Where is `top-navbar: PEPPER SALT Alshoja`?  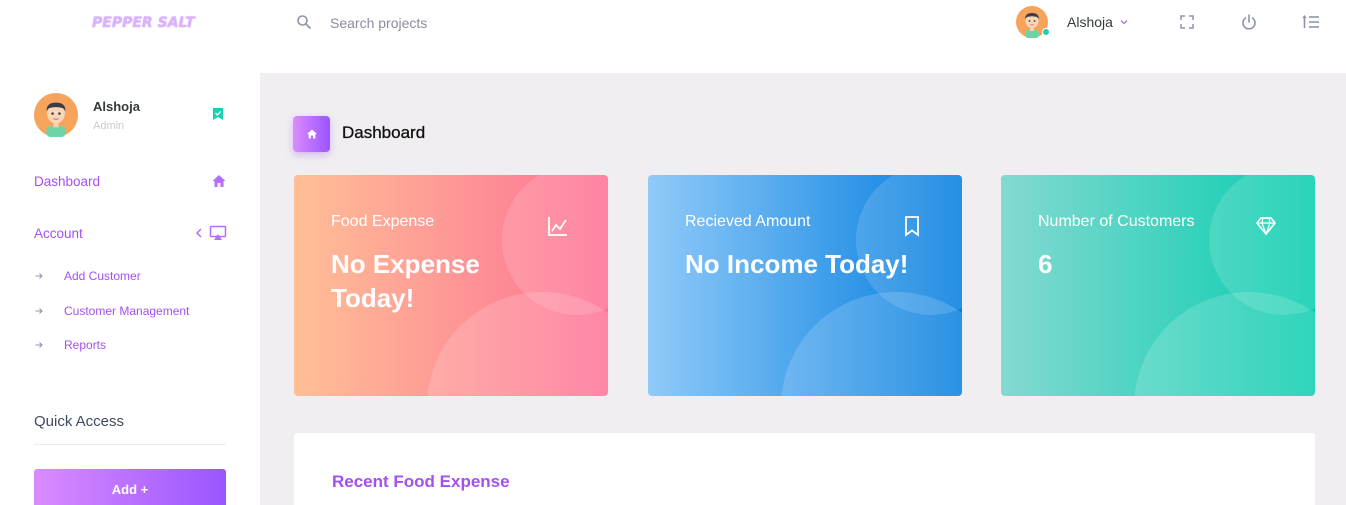 top-navbar: PEPPER SALT Alshoja is located at coordinates (673, 36).